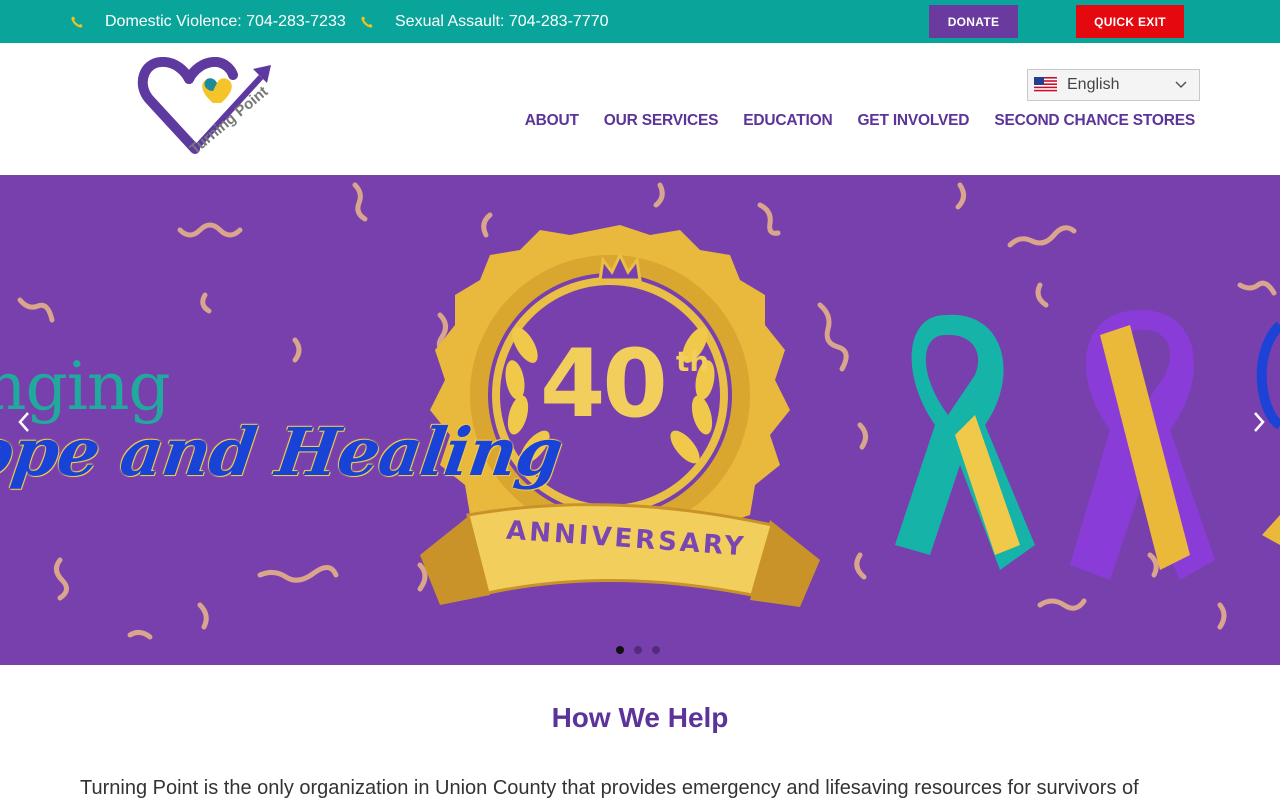 Image resolution: width=1280 pixels, height=800 pixels. Describe the element at coordinates (1181, 85) in the screenshot. I see `chevron-down-icon` at that location.